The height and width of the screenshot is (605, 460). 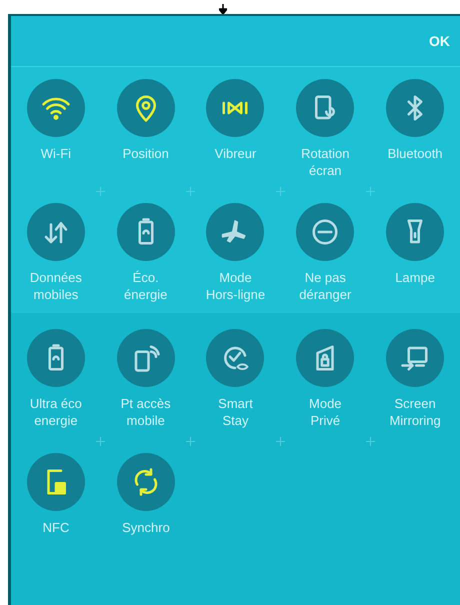 I want to click on tile-label: Pt accès mobile, so click(x=145, y=412).